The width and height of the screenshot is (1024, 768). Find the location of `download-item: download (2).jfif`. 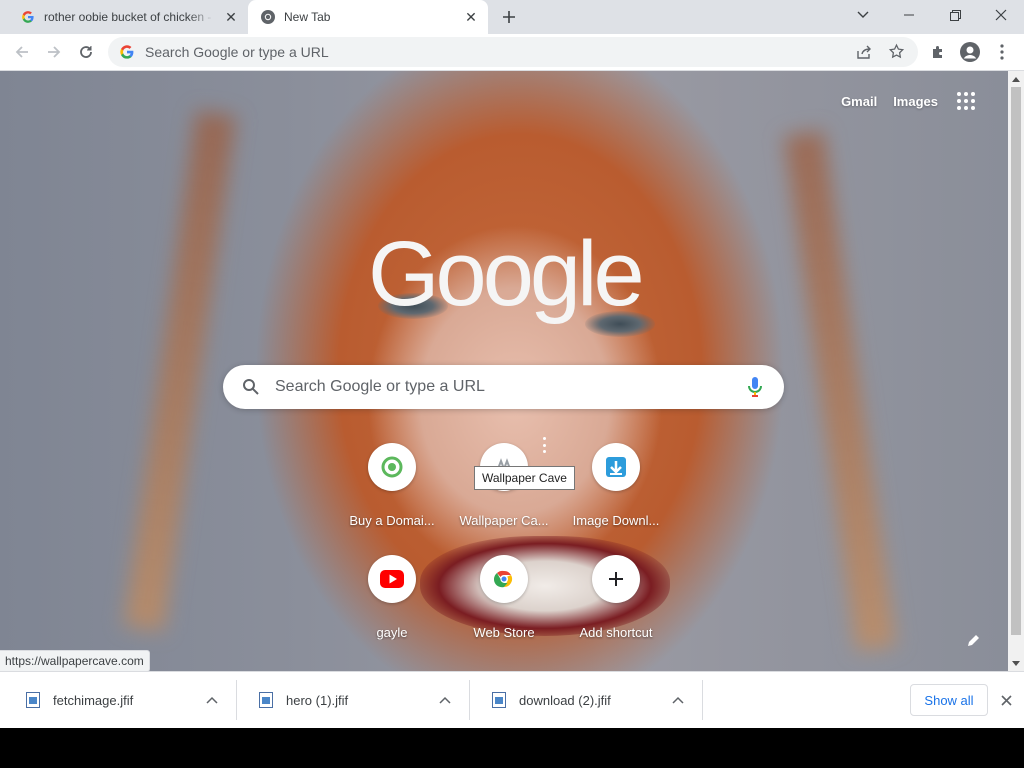

download-item: download (2).jfif is located at coordinates (586, 700).